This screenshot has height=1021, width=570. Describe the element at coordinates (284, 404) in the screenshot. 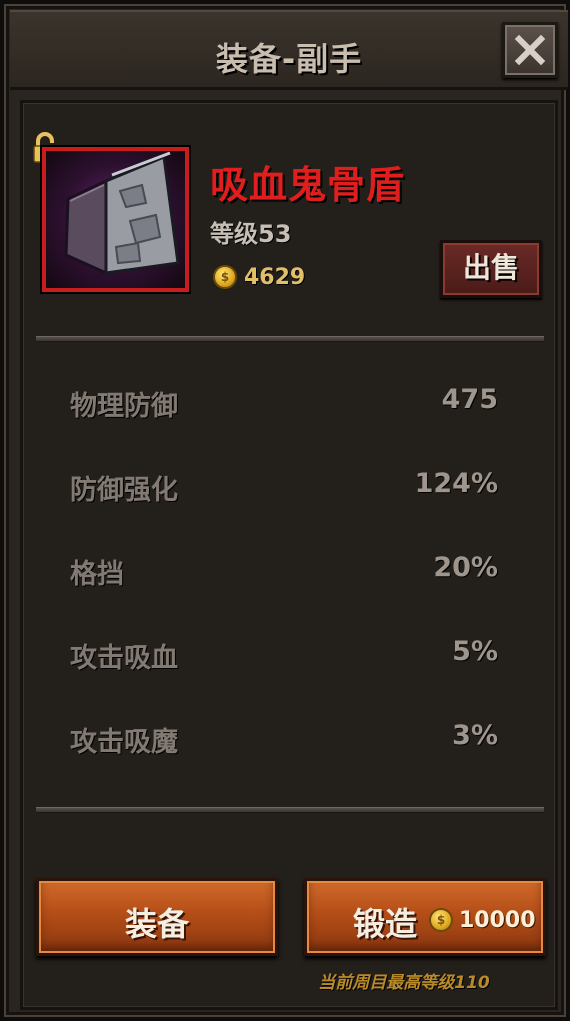

I see `stat-row: 物理防御 475` at that location.